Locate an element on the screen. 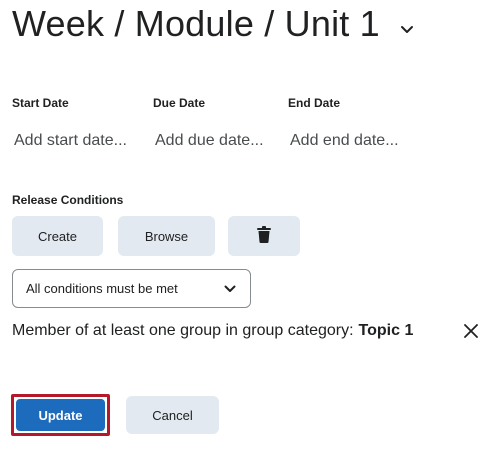  end-date-label: End Date is located at coordinates (314, 103).